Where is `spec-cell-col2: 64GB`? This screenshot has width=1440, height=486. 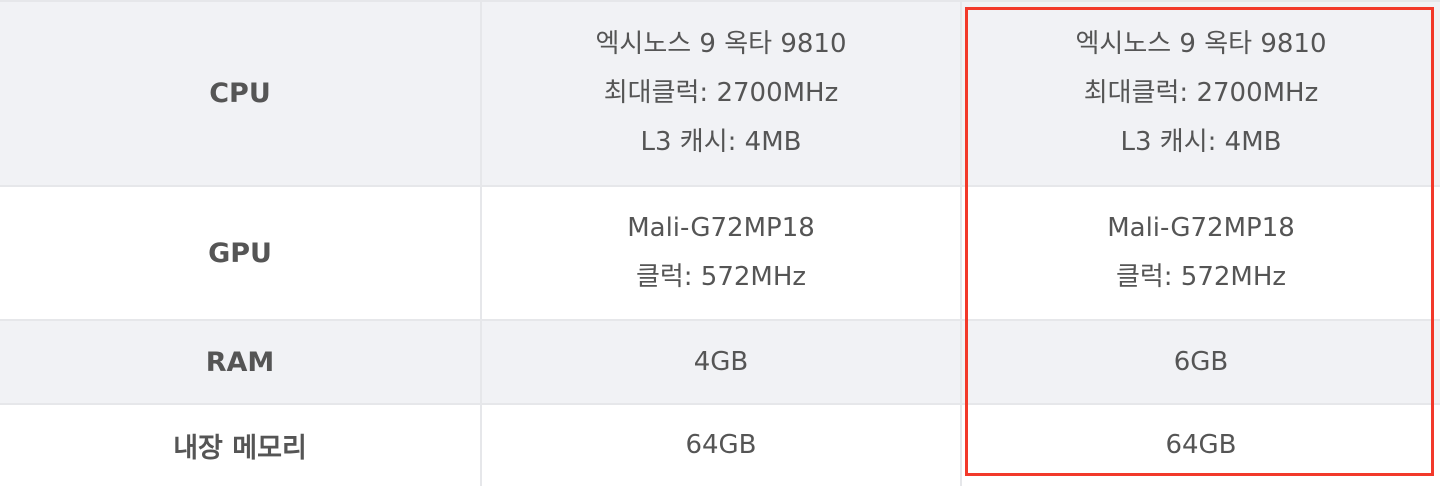 spec-cell-col2: 64GB is located at coordinates (1200, 445).